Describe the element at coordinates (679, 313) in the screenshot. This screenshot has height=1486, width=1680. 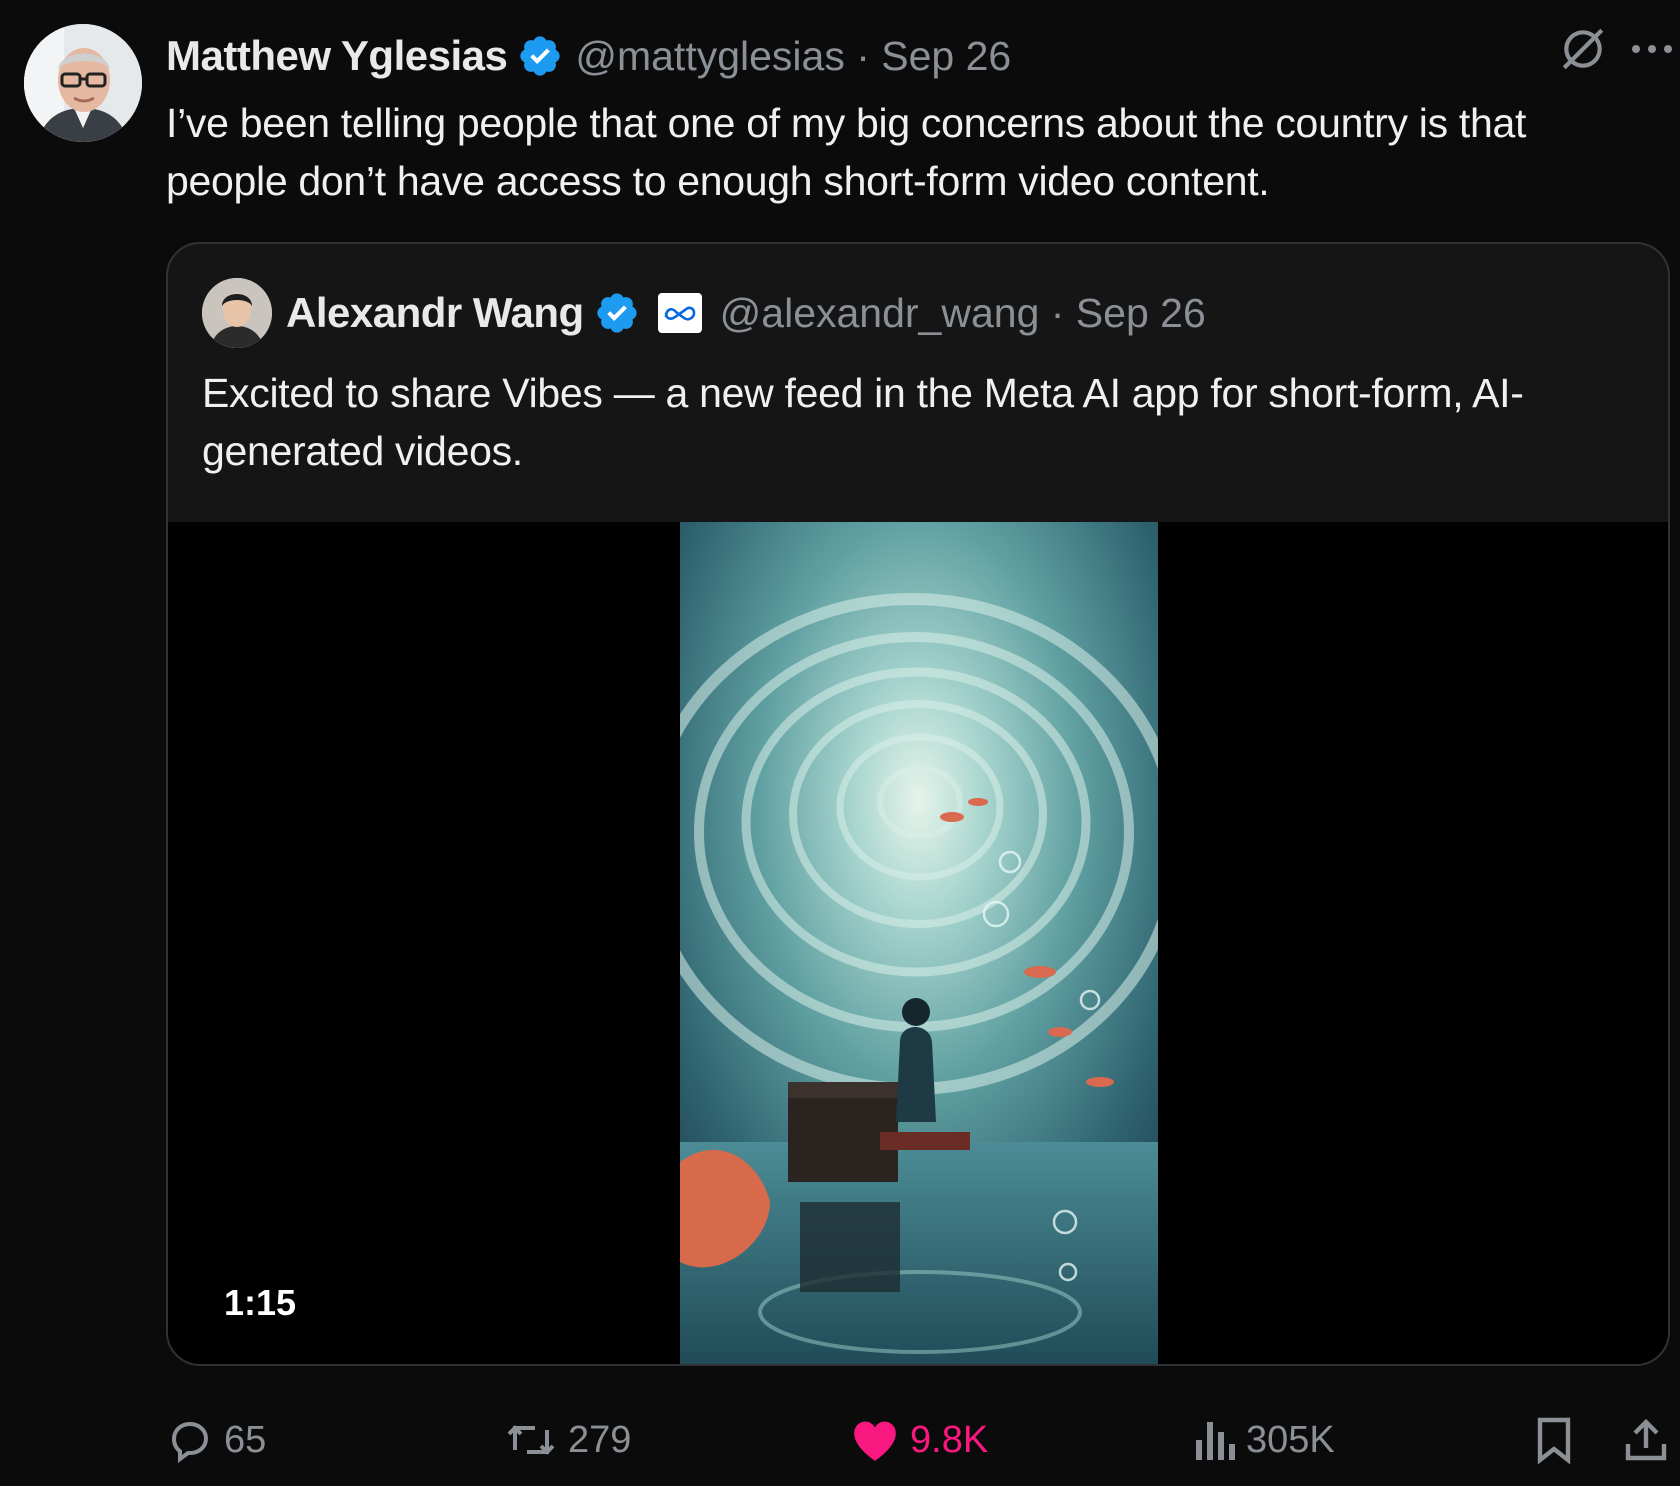
I see `meta-affiliate-icon` at that location.